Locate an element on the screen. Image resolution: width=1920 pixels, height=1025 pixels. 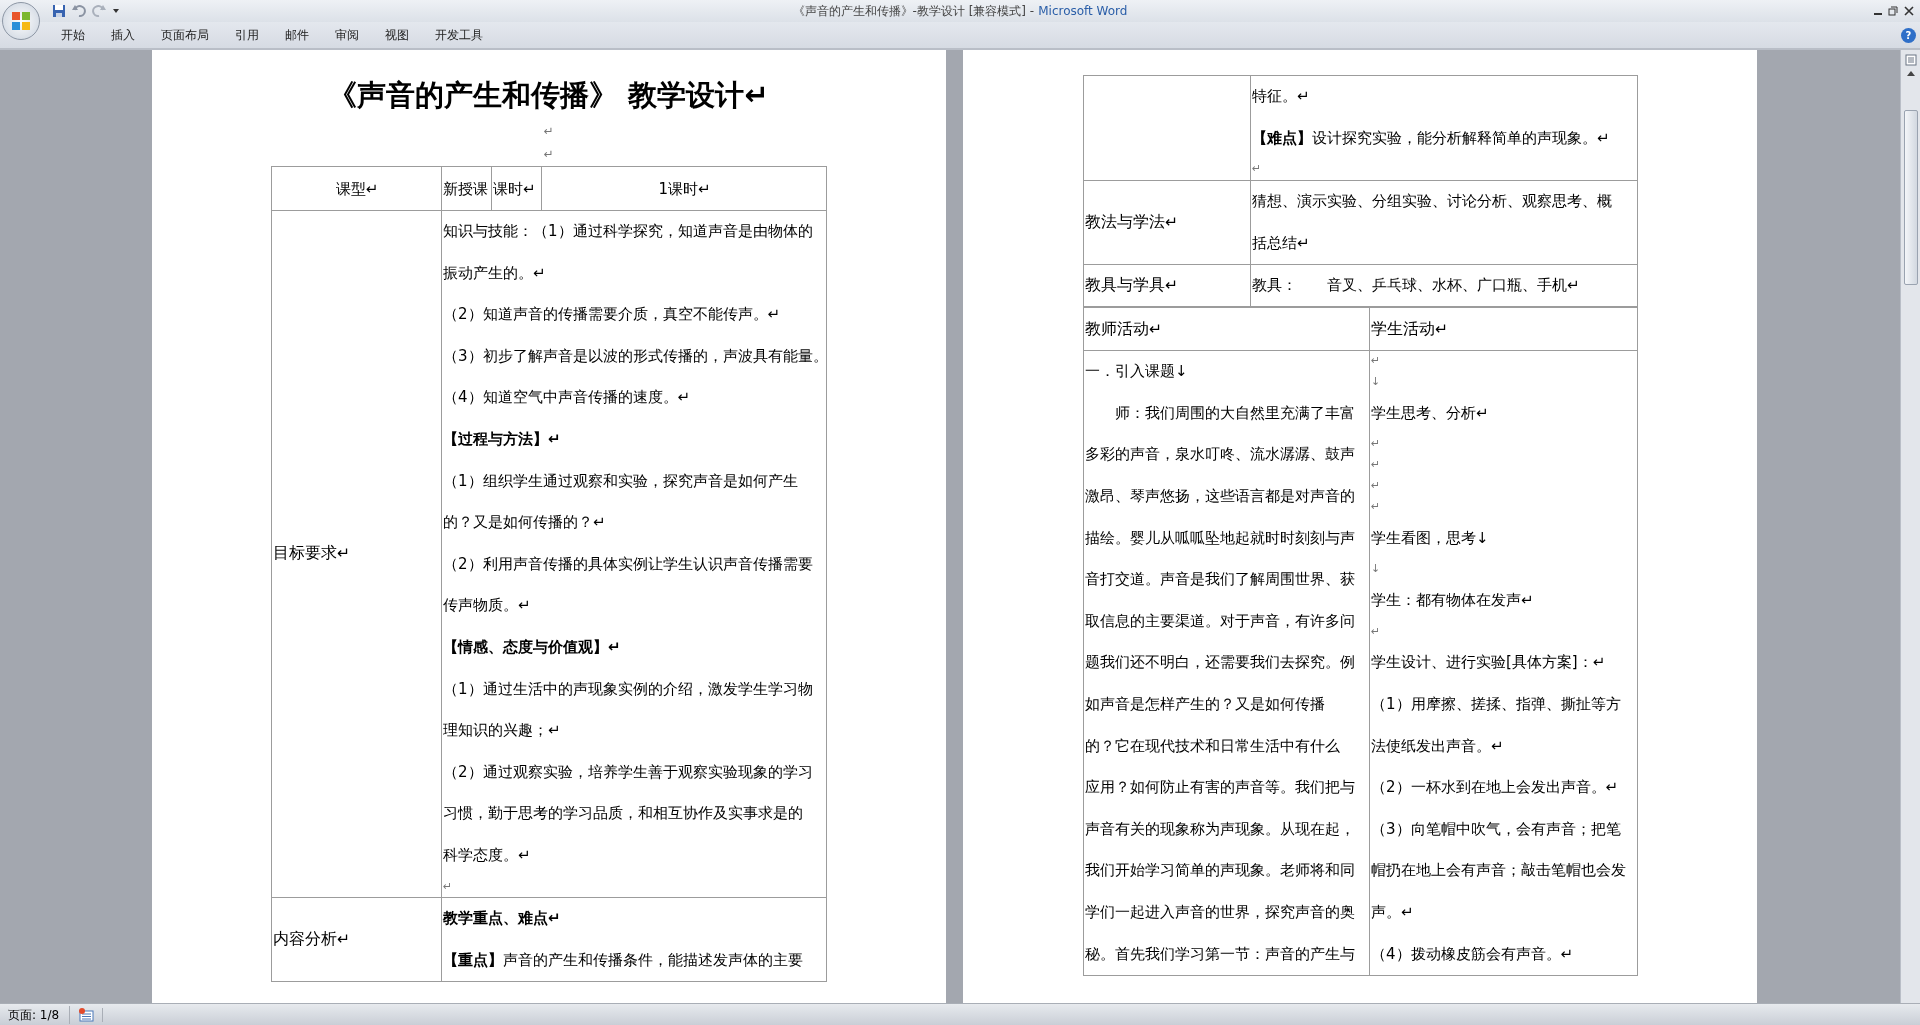
caret-icon is located at coordinates (116, 11).